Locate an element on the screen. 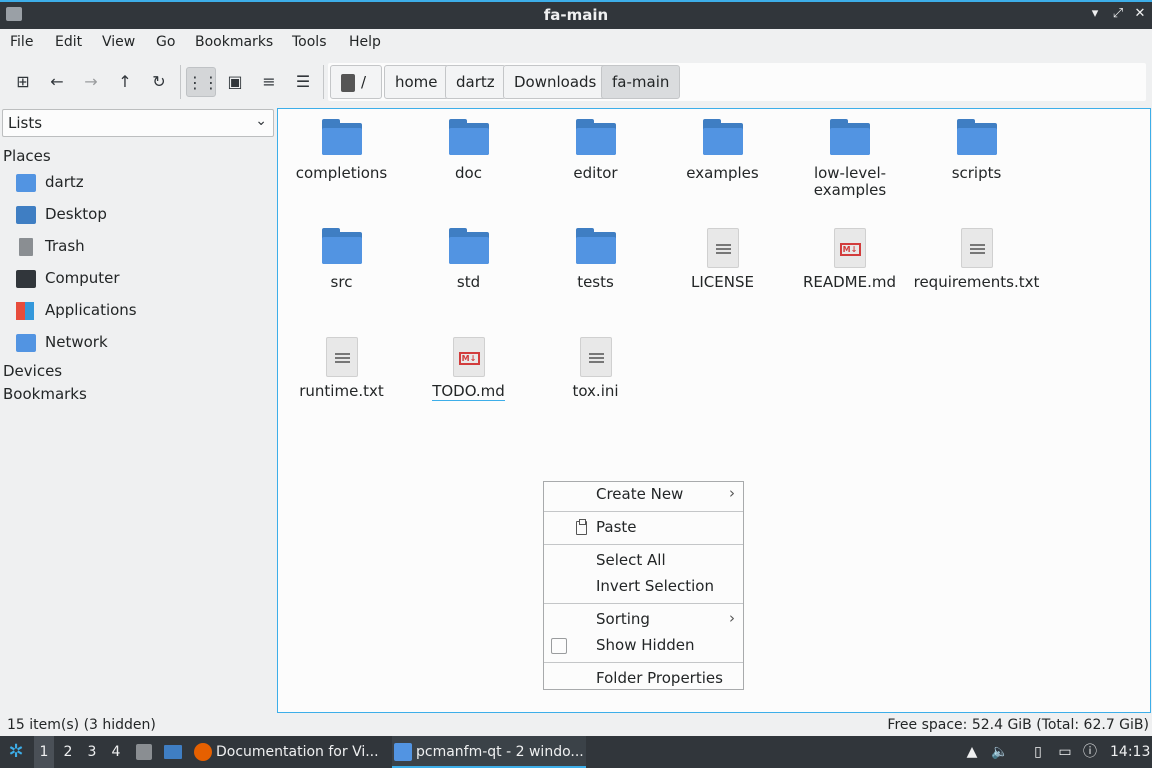 This screenshot has width=1152, height=768. title-bar: fa-main ▾ ⤢ ✕ is located at coordinates (576, 14).